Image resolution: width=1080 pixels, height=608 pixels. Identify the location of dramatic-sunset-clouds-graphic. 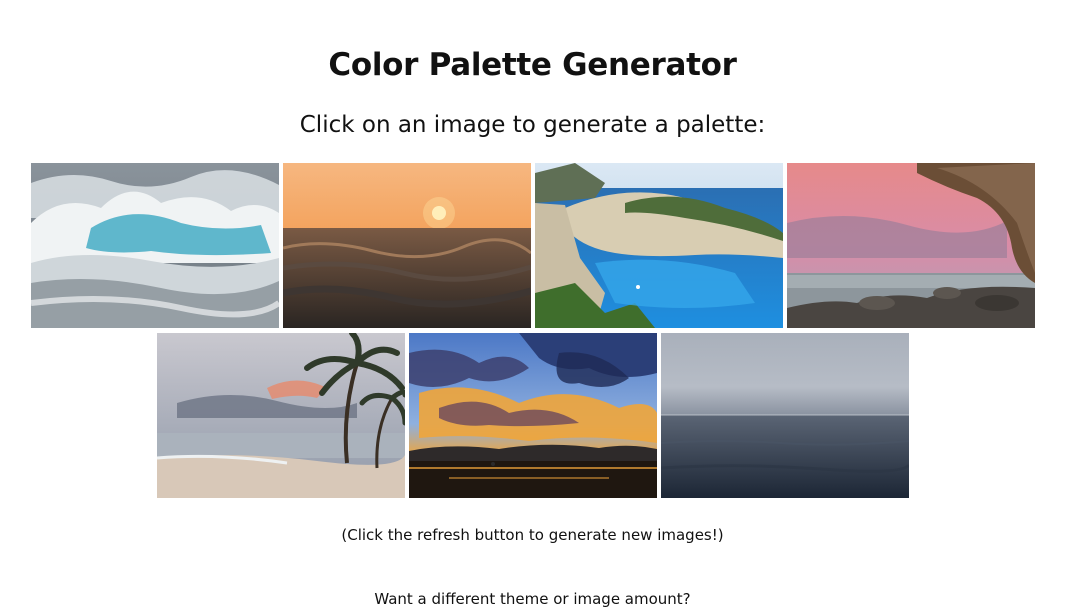
(533, 415).